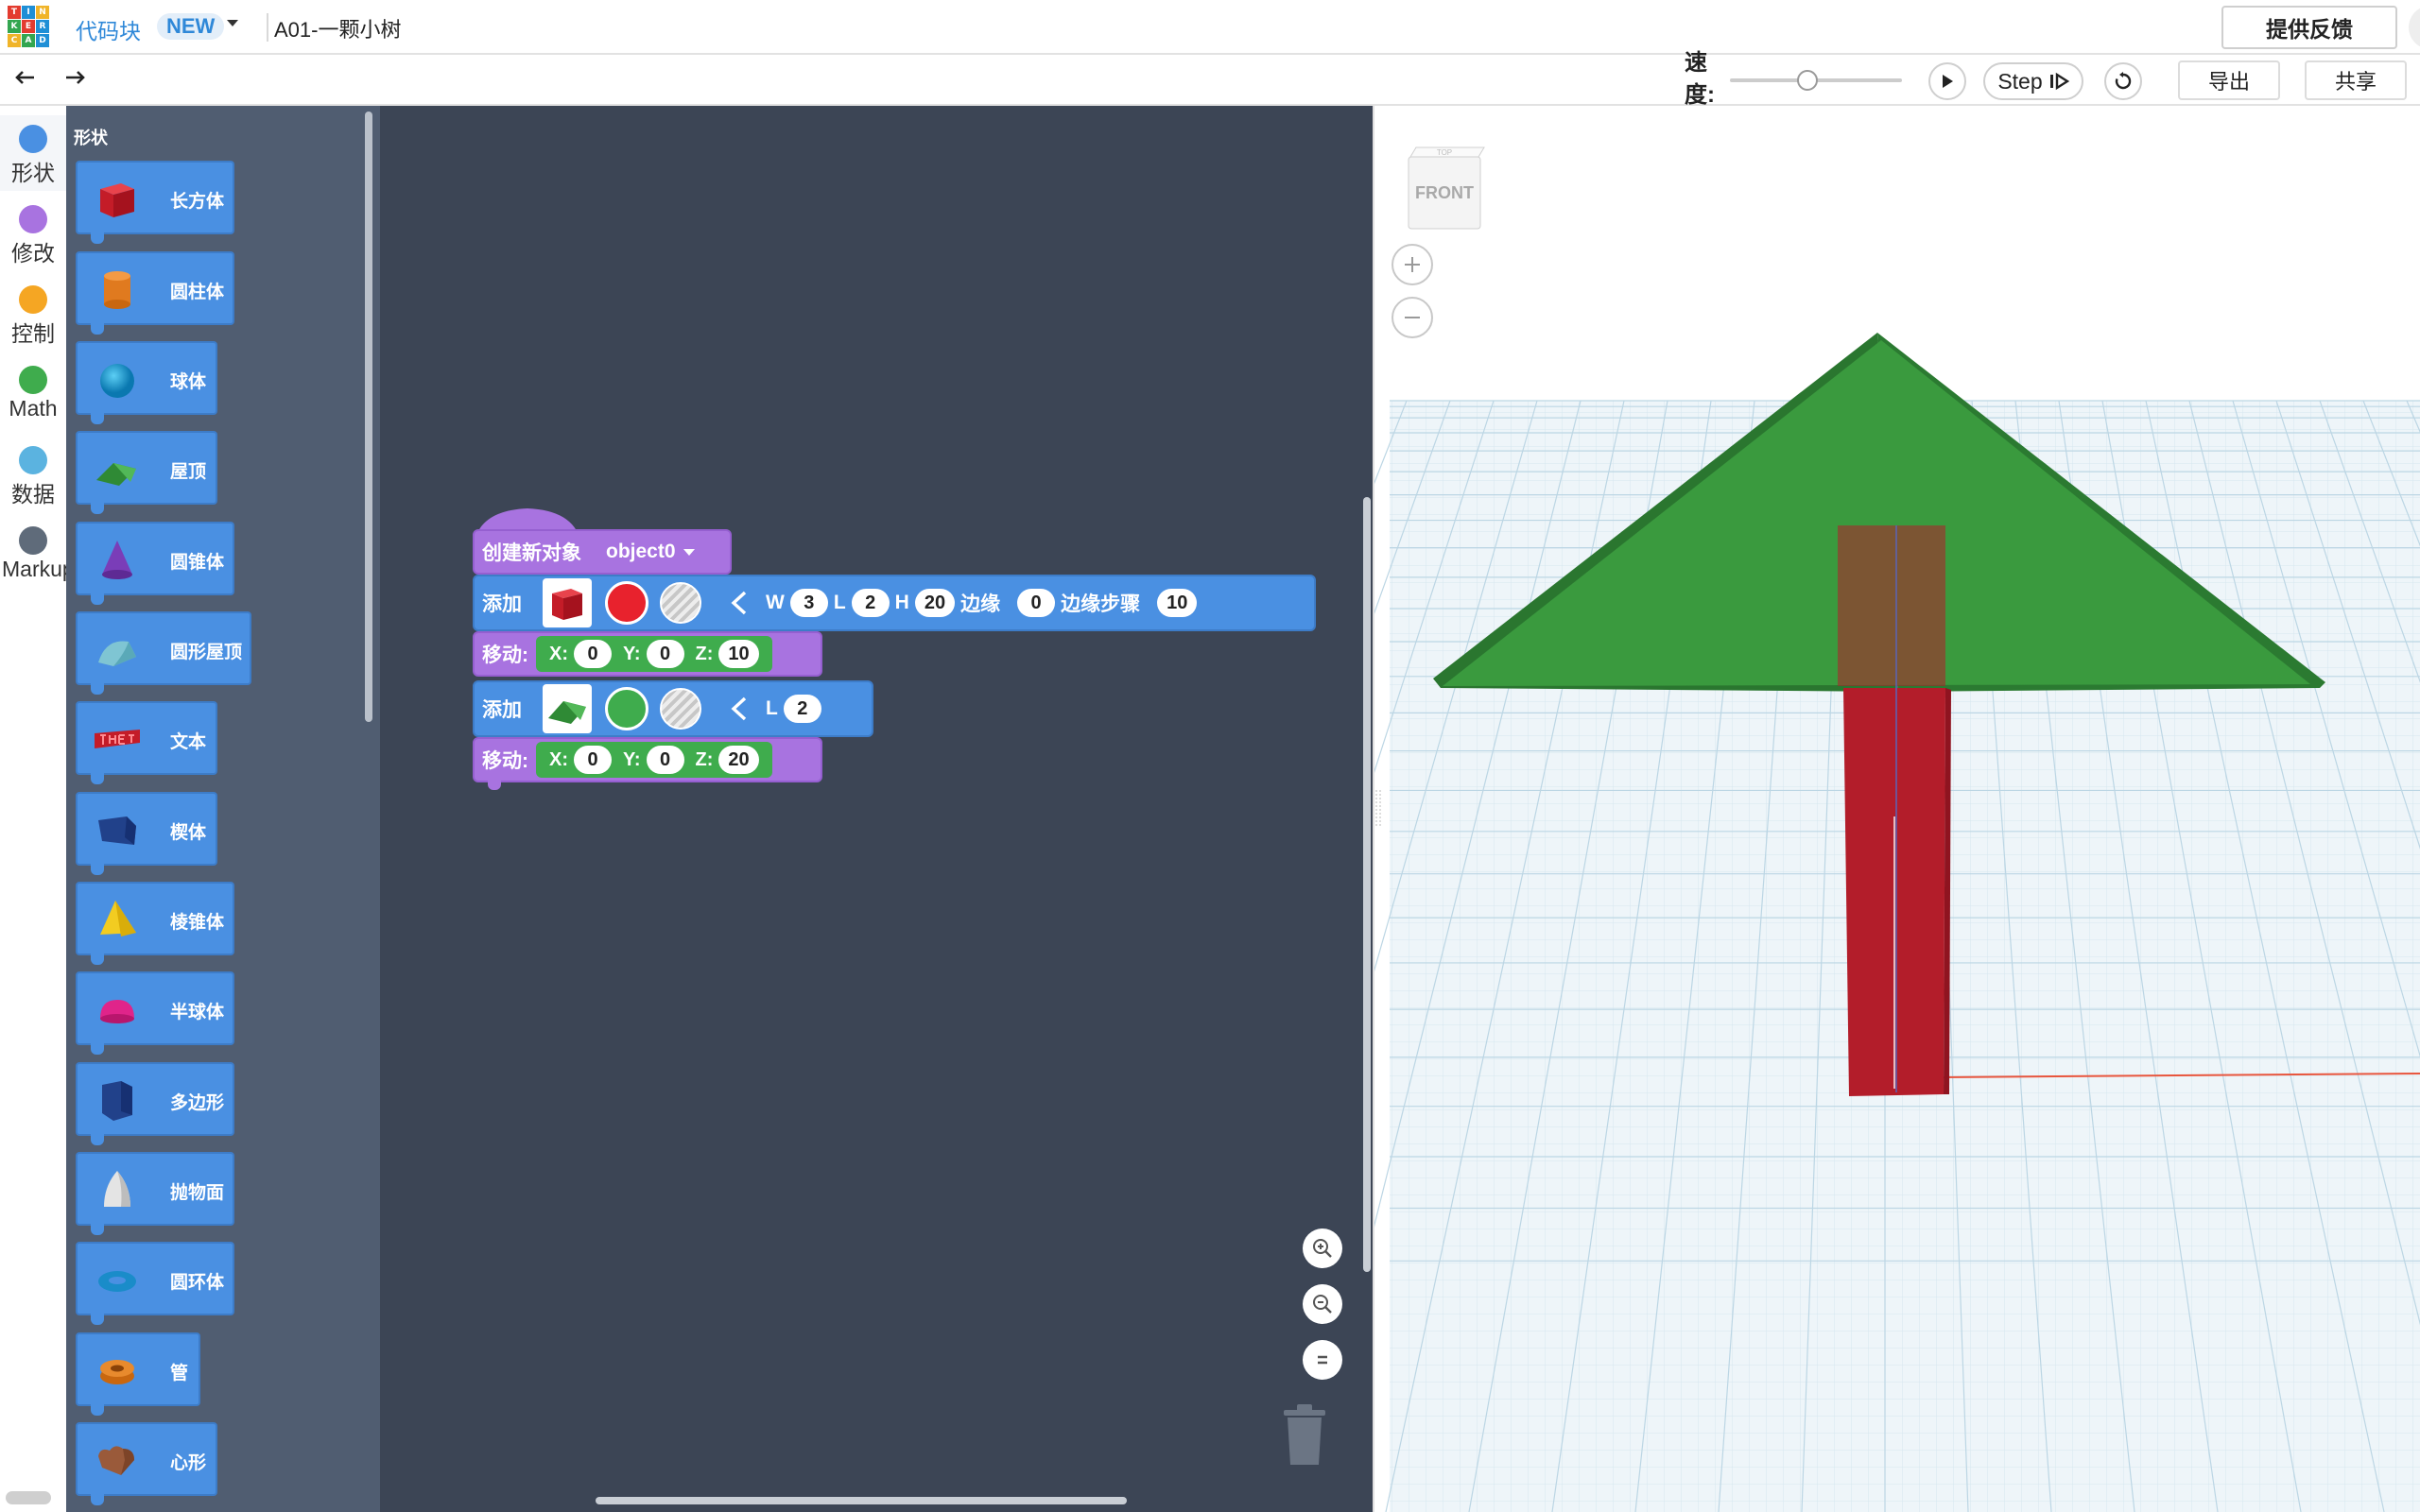 The height and width of the screenshot is (1512, 2420). What do you see at coordinates (1445, 192) in the screenshot?
I see `view-cube-front-label: FRONT` at bounding box center [1445, 192].